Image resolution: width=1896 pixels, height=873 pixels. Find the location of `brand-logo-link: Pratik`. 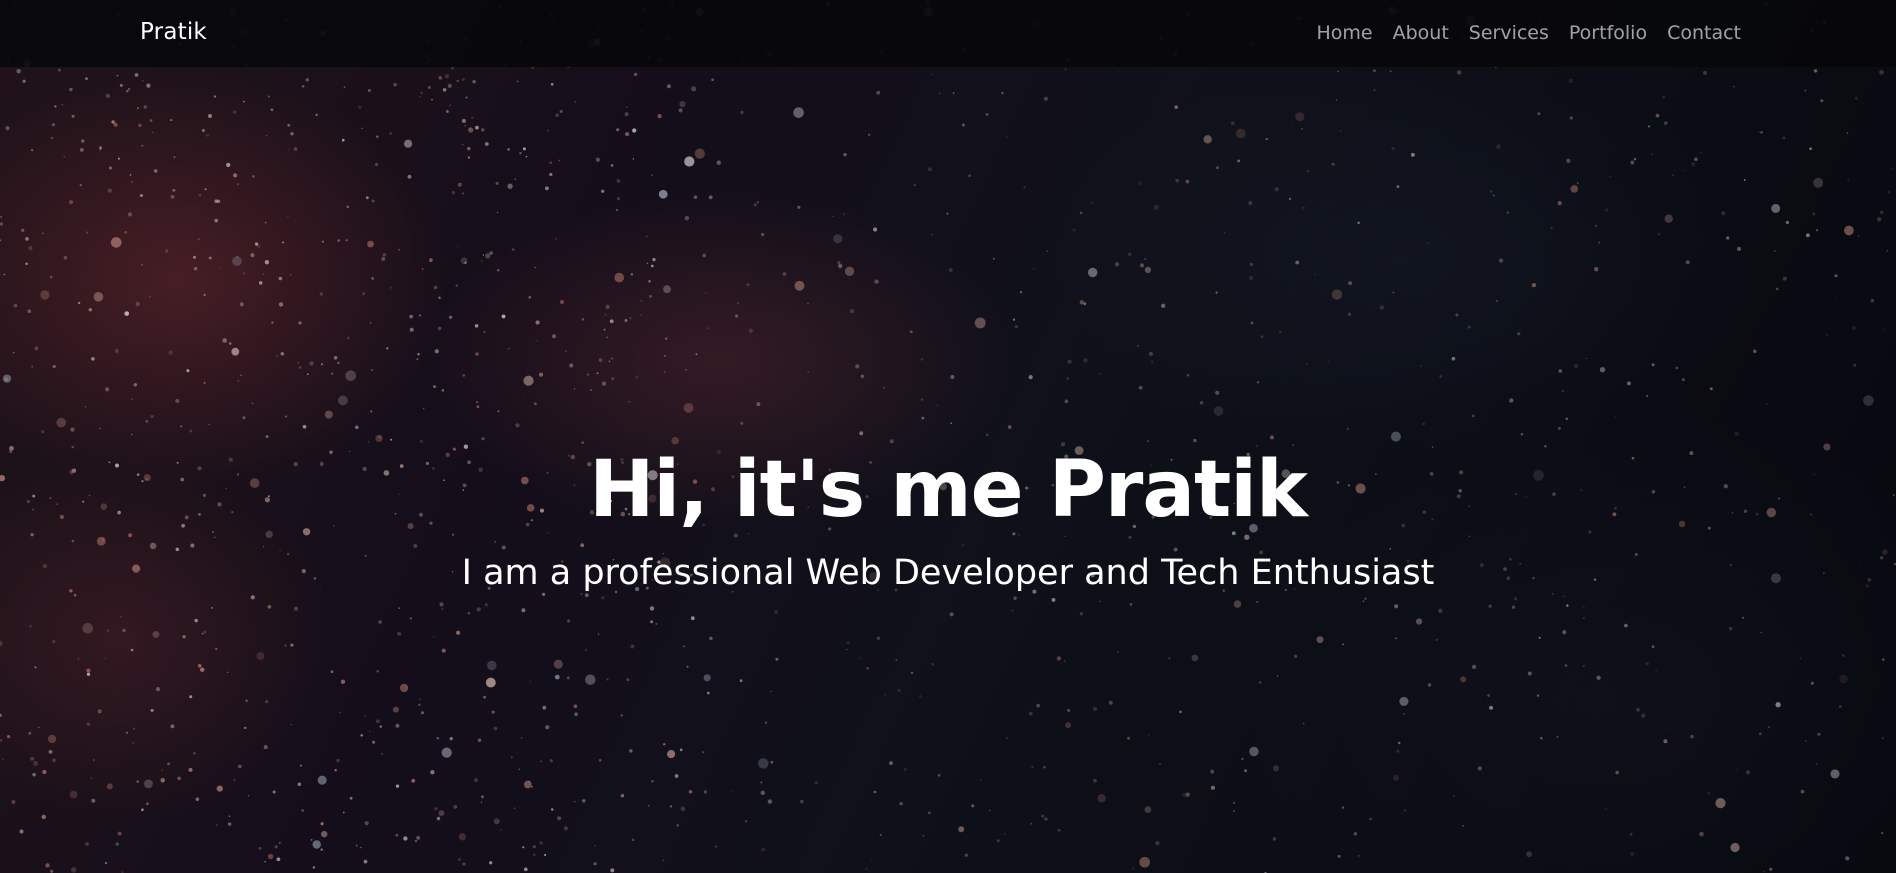

brand-logo-link: Pratik is located at coordinates (173, 32).